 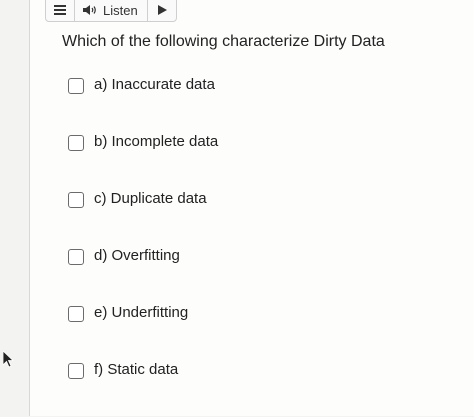 I want to click on option-c: c) Duplicate data, so click(x=143, y=217).